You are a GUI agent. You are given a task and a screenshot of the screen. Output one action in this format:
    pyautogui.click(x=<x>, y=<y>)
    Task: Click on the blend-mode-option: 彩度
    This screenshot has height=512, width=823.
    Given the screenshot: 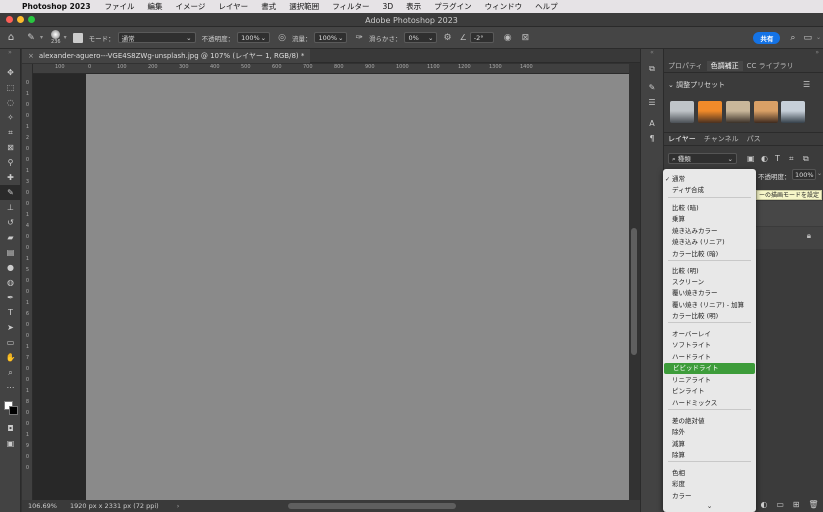 What is the action you would take?
    pyautogui.click(x=709, y=484)
    